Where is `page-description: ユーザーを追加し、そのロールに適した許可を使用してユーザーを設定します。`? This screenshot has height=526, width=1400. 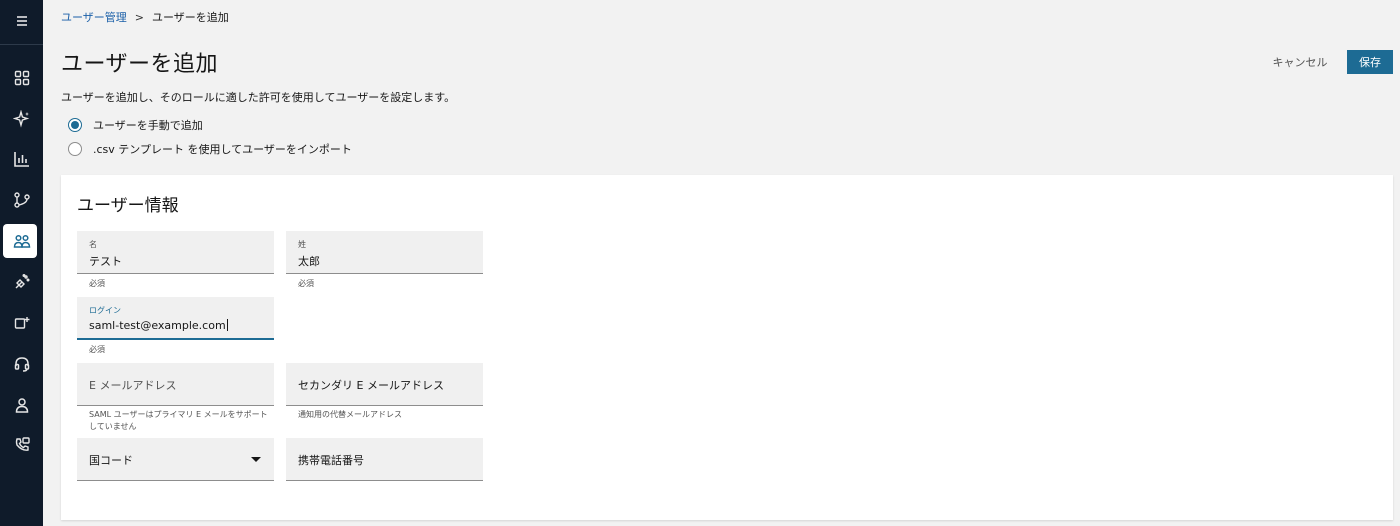
page-description: ユーザーを追加し、そのロールに適した許可を使用してユーザーを設定します。 is located at coordinates (258, 97).